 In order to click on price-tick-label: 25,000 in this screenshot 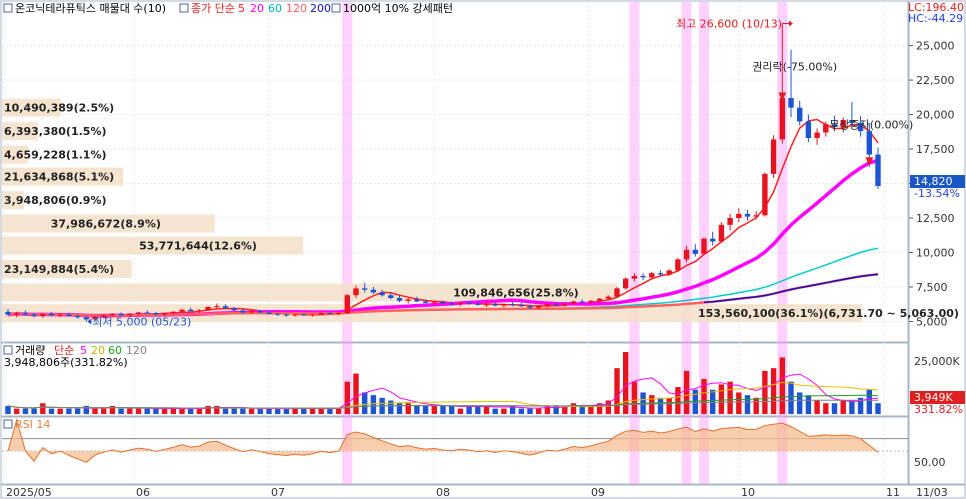, I will do `click(935, 46)`.